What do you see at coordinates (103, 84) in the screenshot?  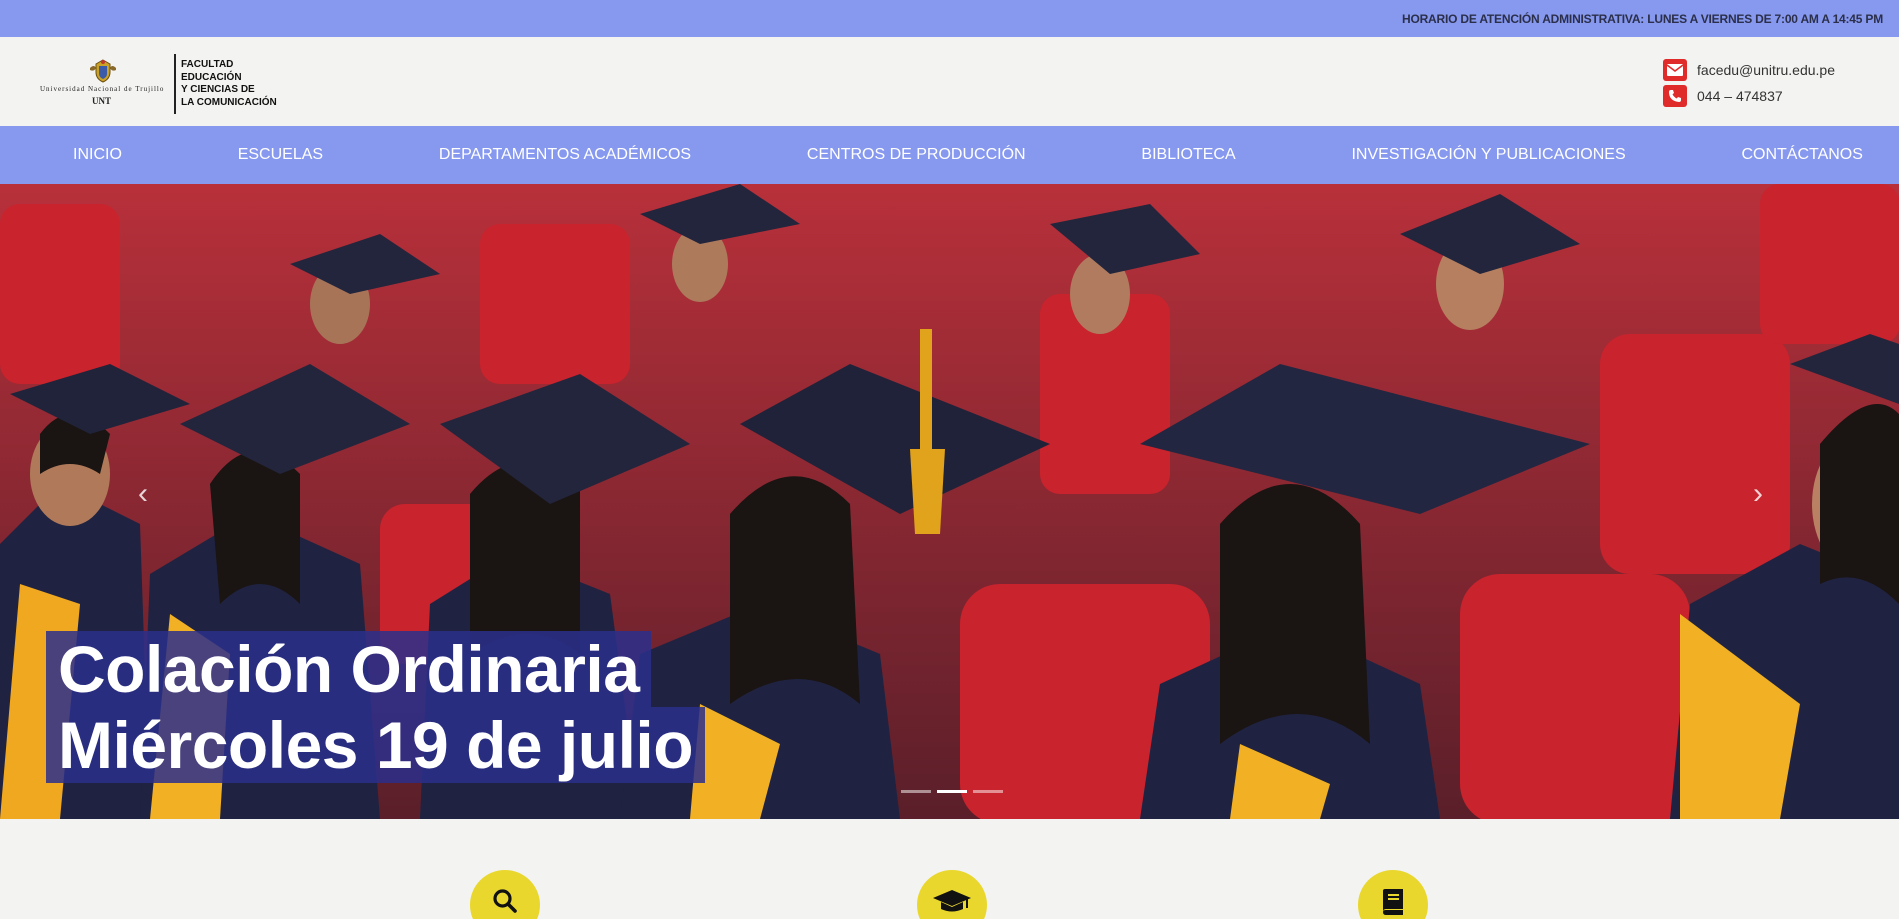 I see `university-logo: Universidad Nacional de Trujillo UNT` at bounding box center [103, 84].